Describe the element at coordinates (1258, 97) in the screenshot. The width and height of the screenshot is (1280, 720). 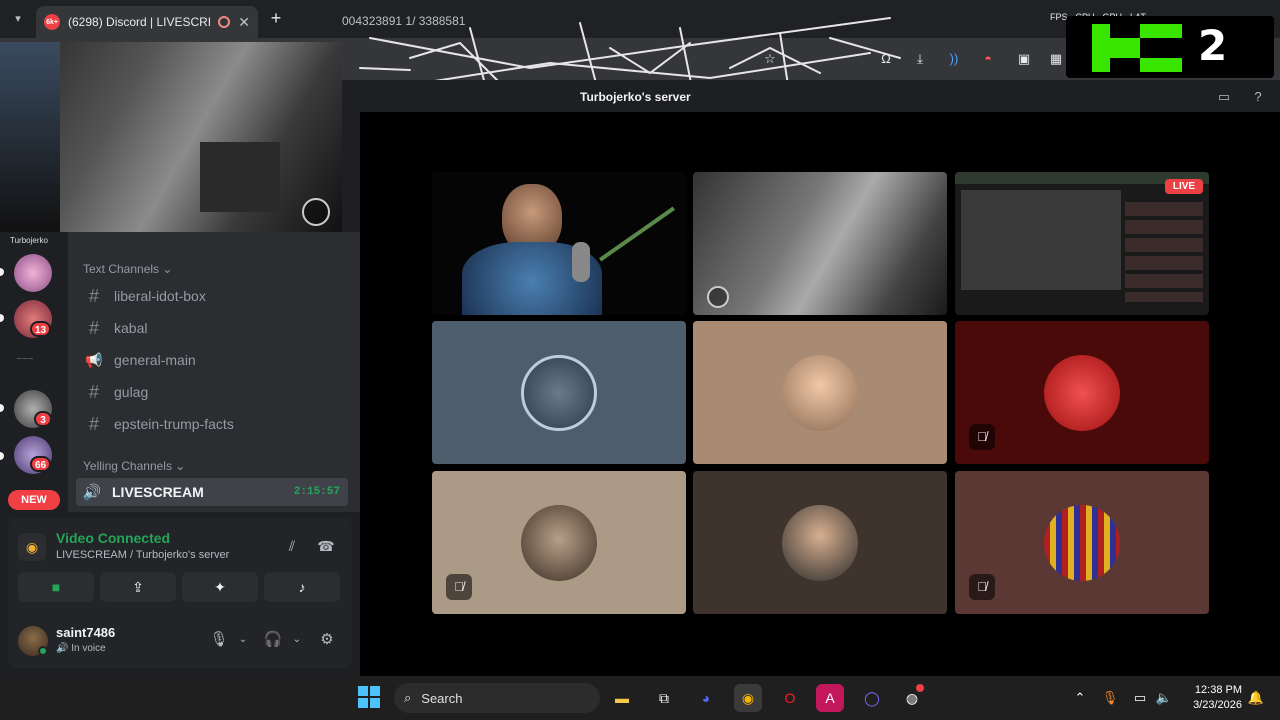
I see `help-icon: ?` at that location.